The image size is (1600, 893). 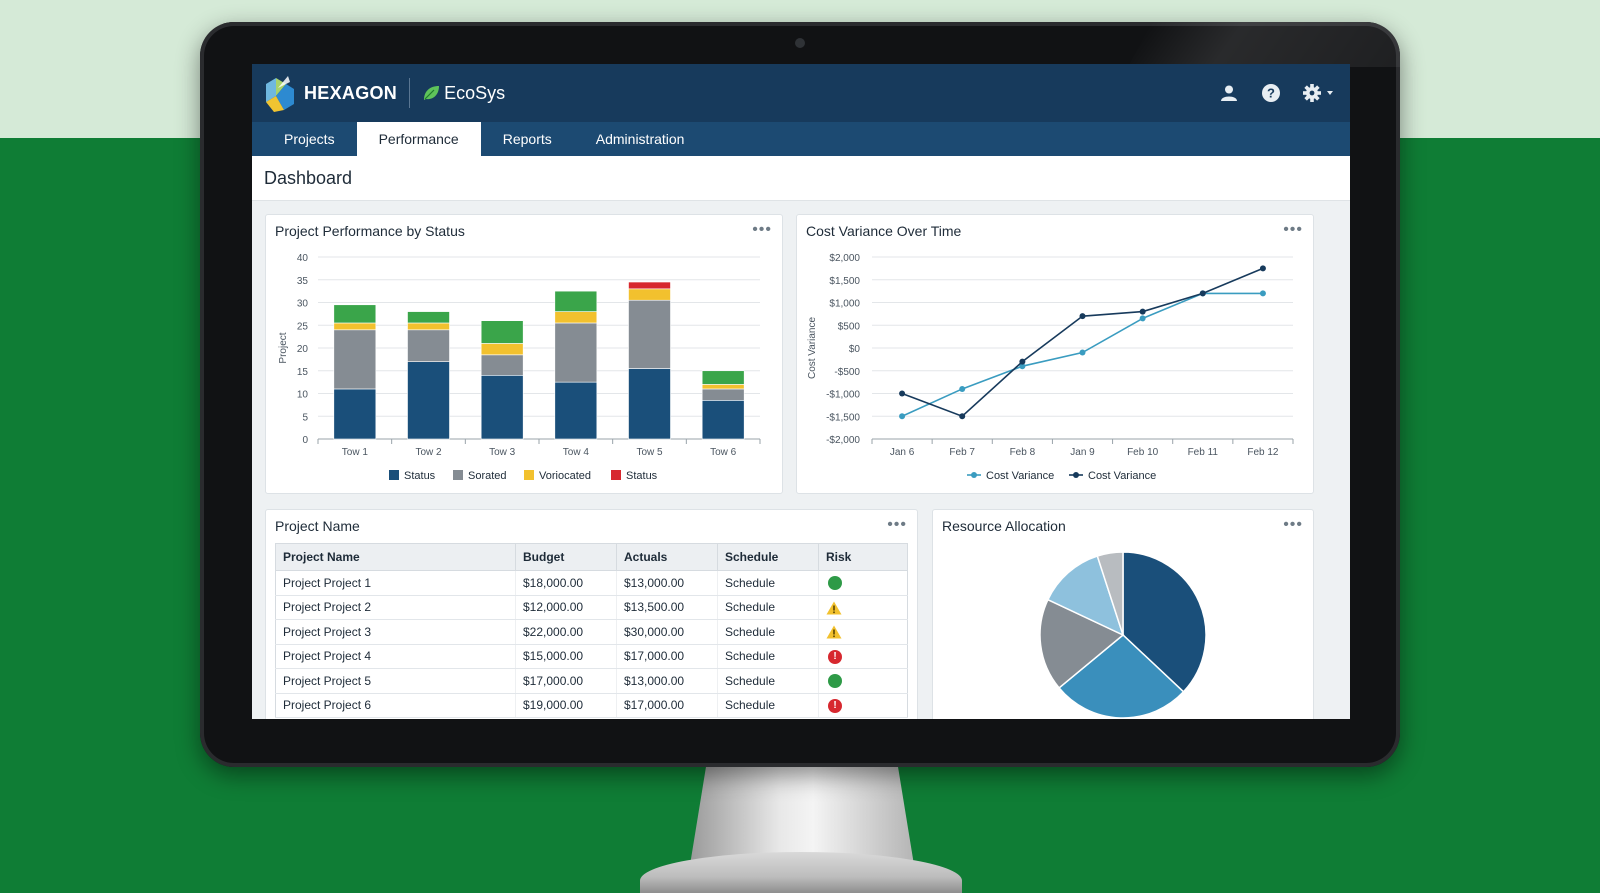 What do you see at coordinates (1020, 476) in the screenshot?
I see `legend-label: Cost Variance` at bounding box center [1020, 476].